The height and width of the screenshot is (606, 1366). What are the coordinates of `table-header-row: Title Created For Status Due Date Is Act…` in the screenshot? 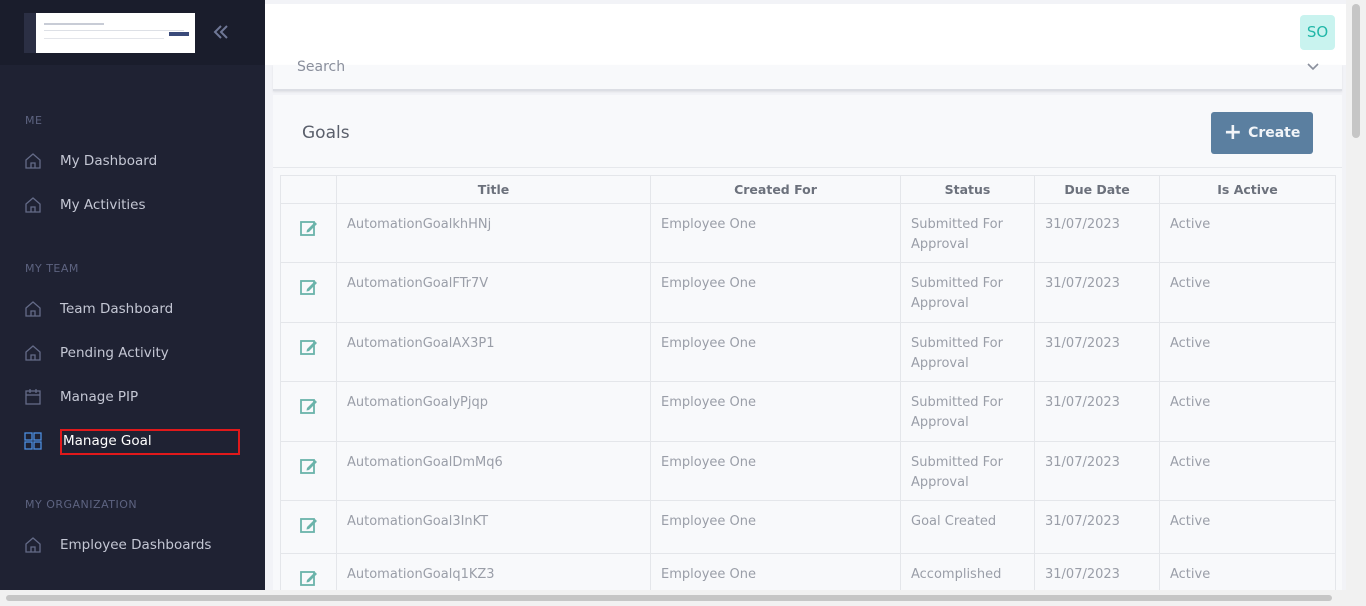 It's located at (808, 189).